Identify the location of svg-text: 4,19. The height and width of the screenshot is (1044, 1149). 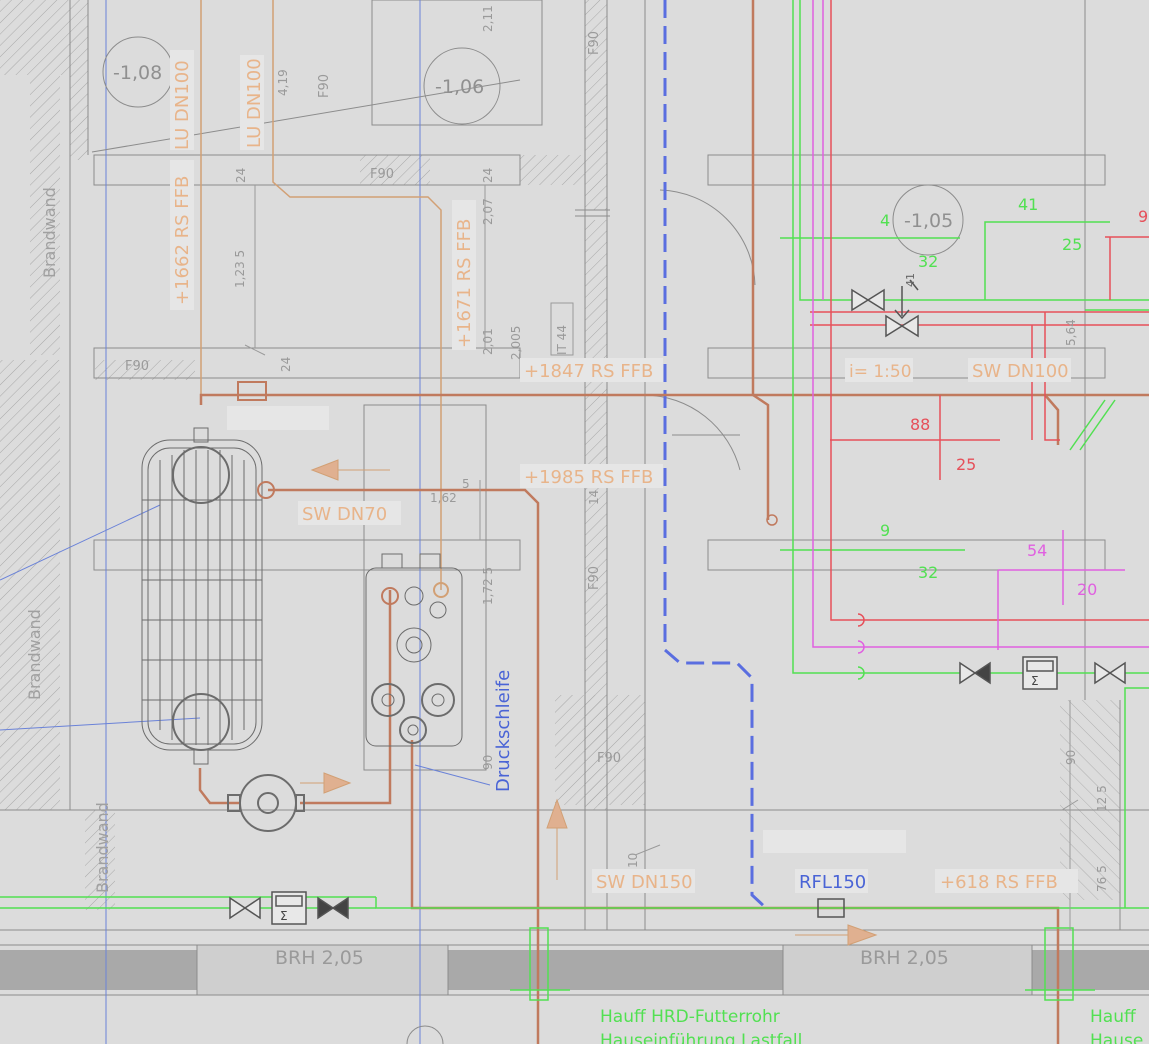
(283, 82).